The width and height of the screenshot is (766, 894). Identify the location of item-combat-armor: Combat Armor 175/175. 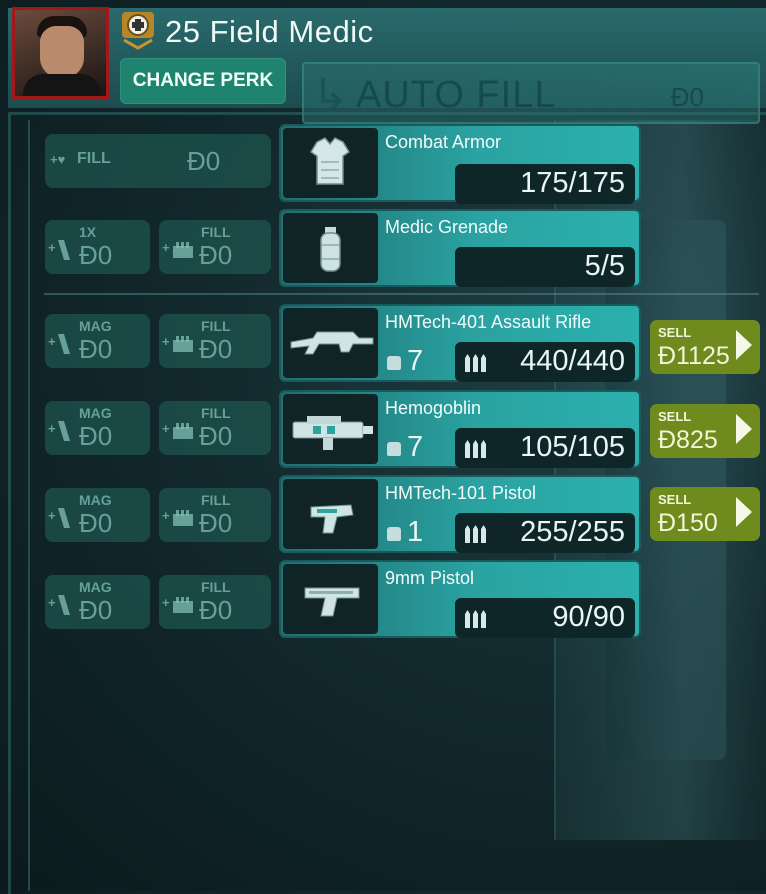
(460, 164).